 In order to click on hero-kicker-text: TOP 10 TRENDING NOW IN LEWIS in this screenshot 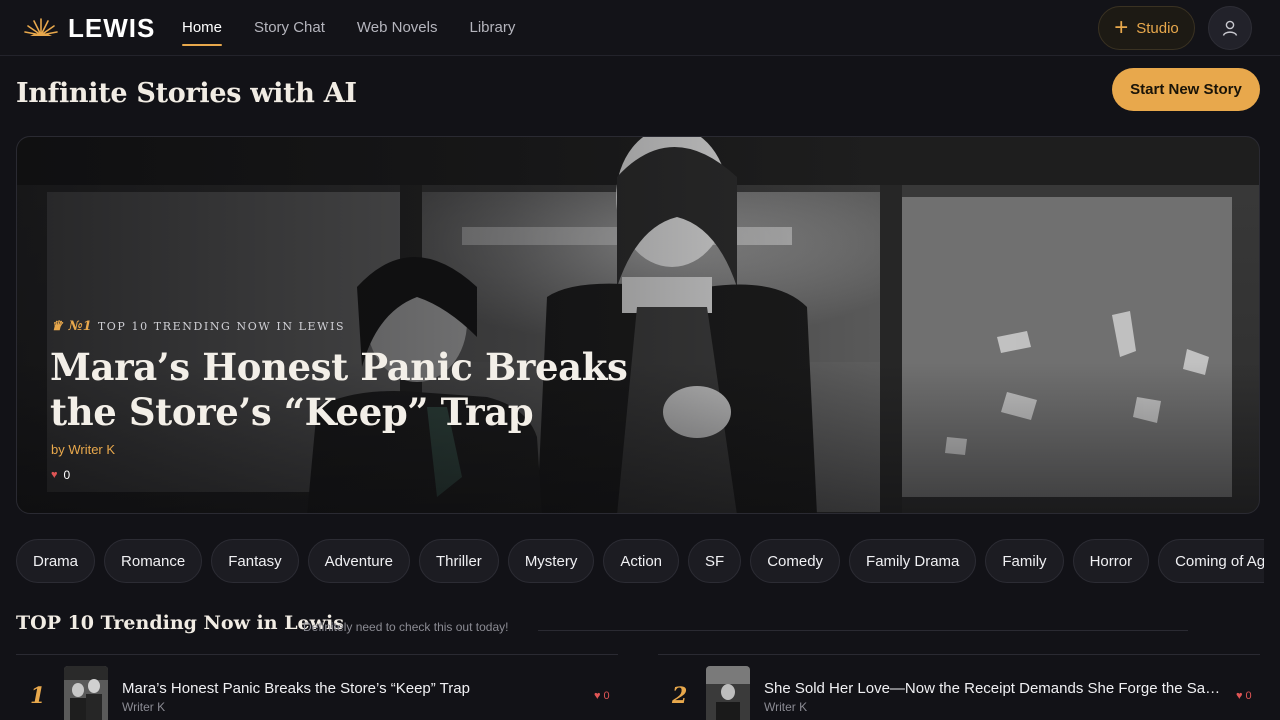, I will do `click(221, 326)`.